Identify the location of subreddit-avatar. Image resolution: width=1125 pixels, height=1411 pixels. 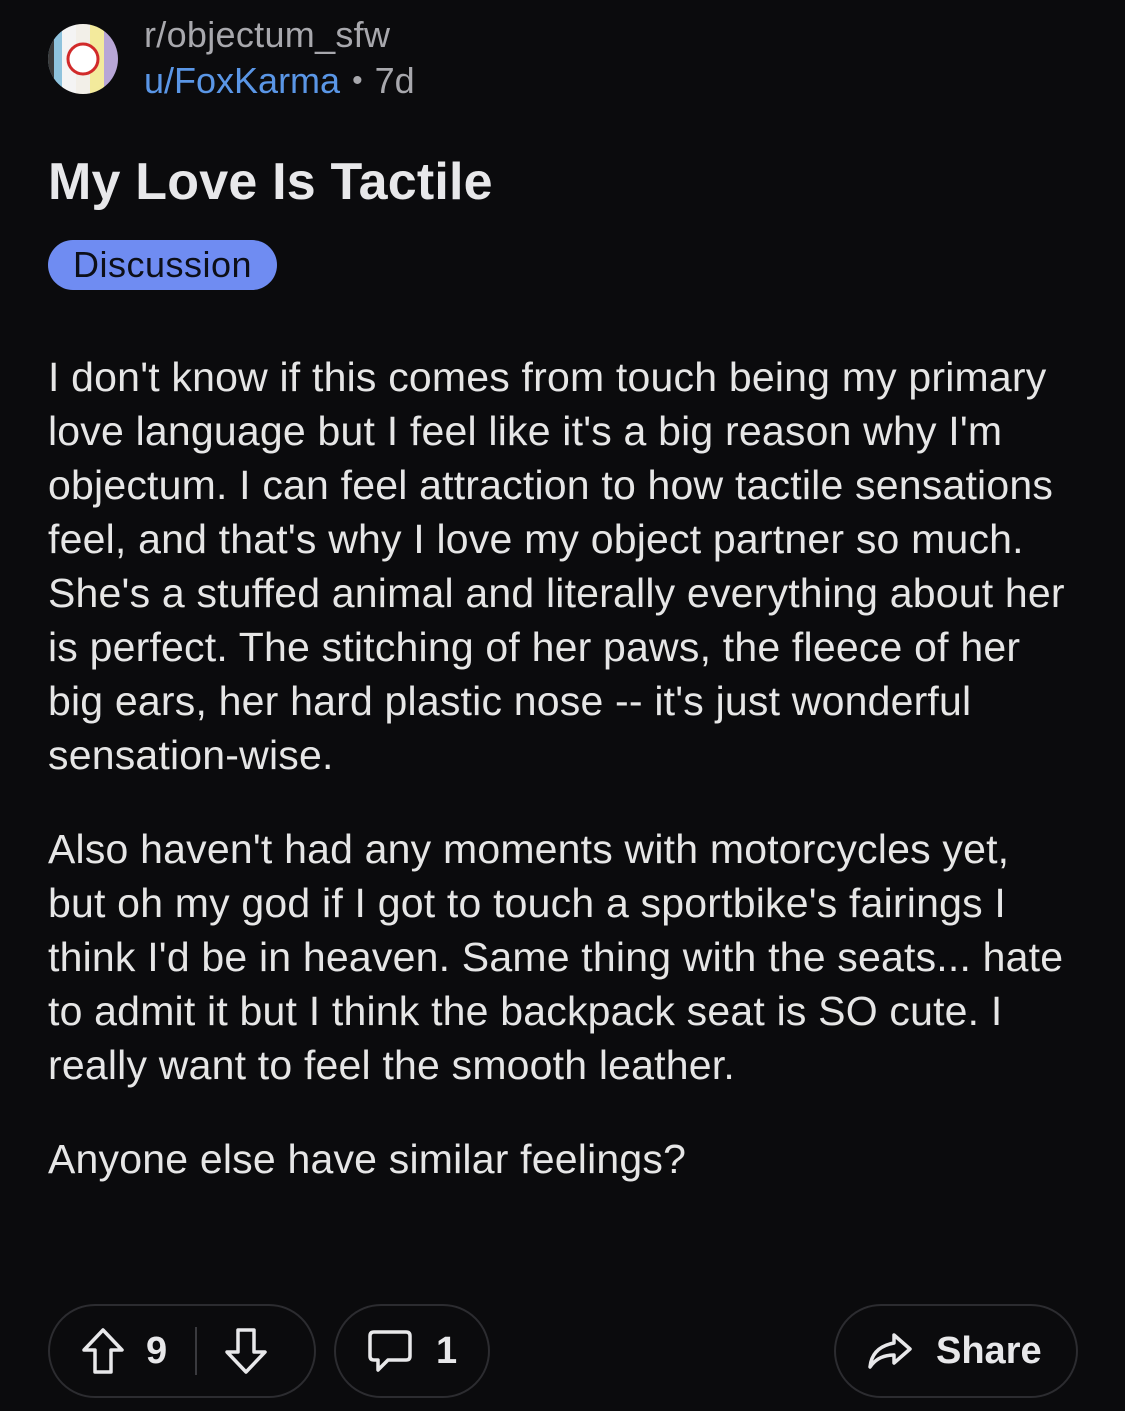
(83, 59).